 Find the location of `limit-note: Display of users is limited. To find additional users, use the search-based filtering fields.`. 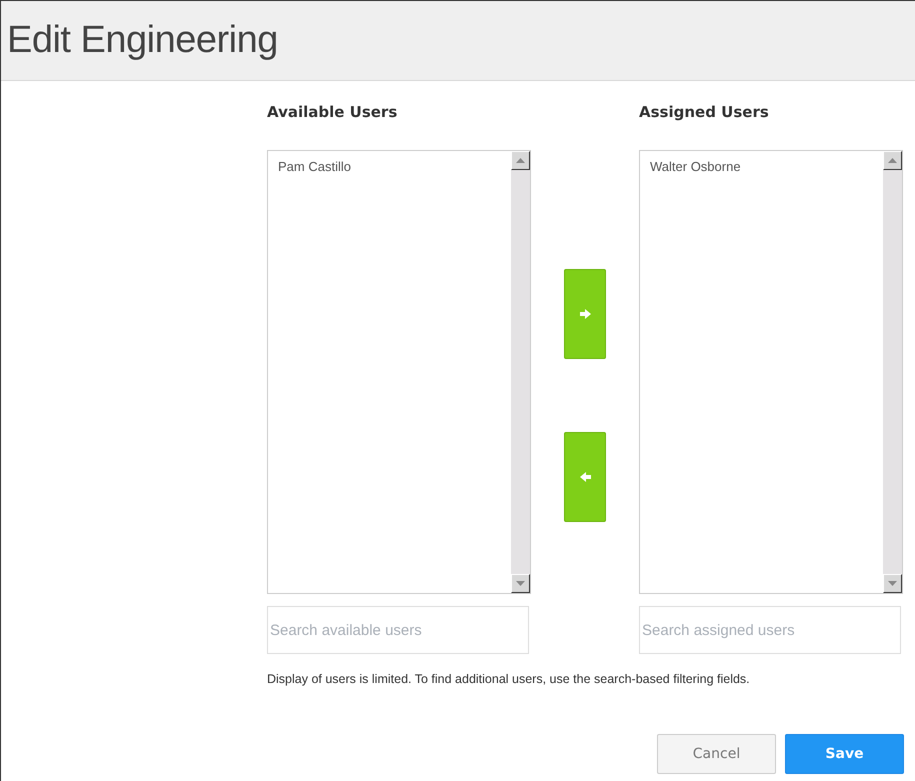

limit-note: Display of users is limited. To find additional users, use the search-based filtering fields. is located at coordinates (509, 679).